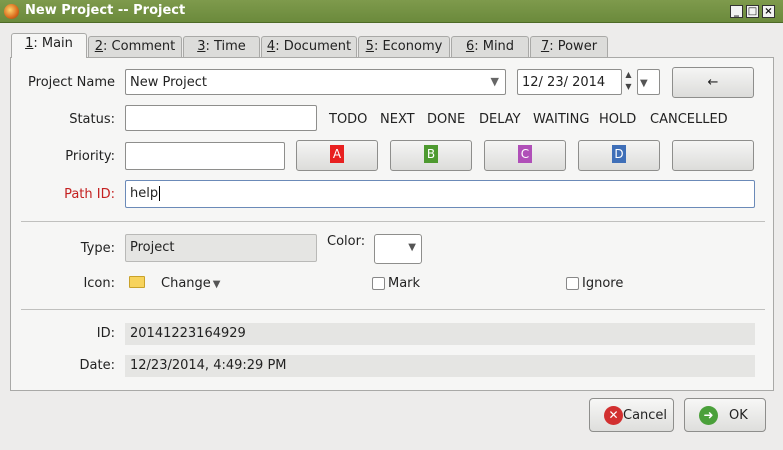 This screenshot has height=450, width=783. I want to click on minimize-button: _, so click(736, 11).